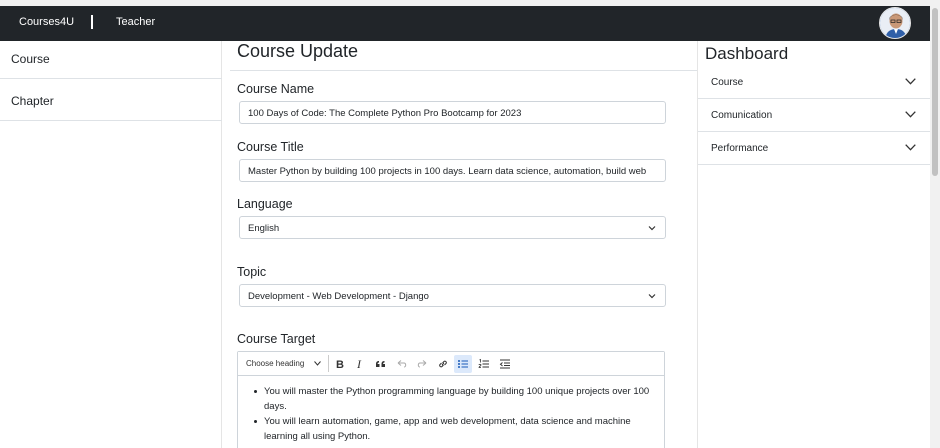  Describe the element at coordinates (465, 23) in the screenshot. I see `top-navbar: Courses4U Teacher` at that location.